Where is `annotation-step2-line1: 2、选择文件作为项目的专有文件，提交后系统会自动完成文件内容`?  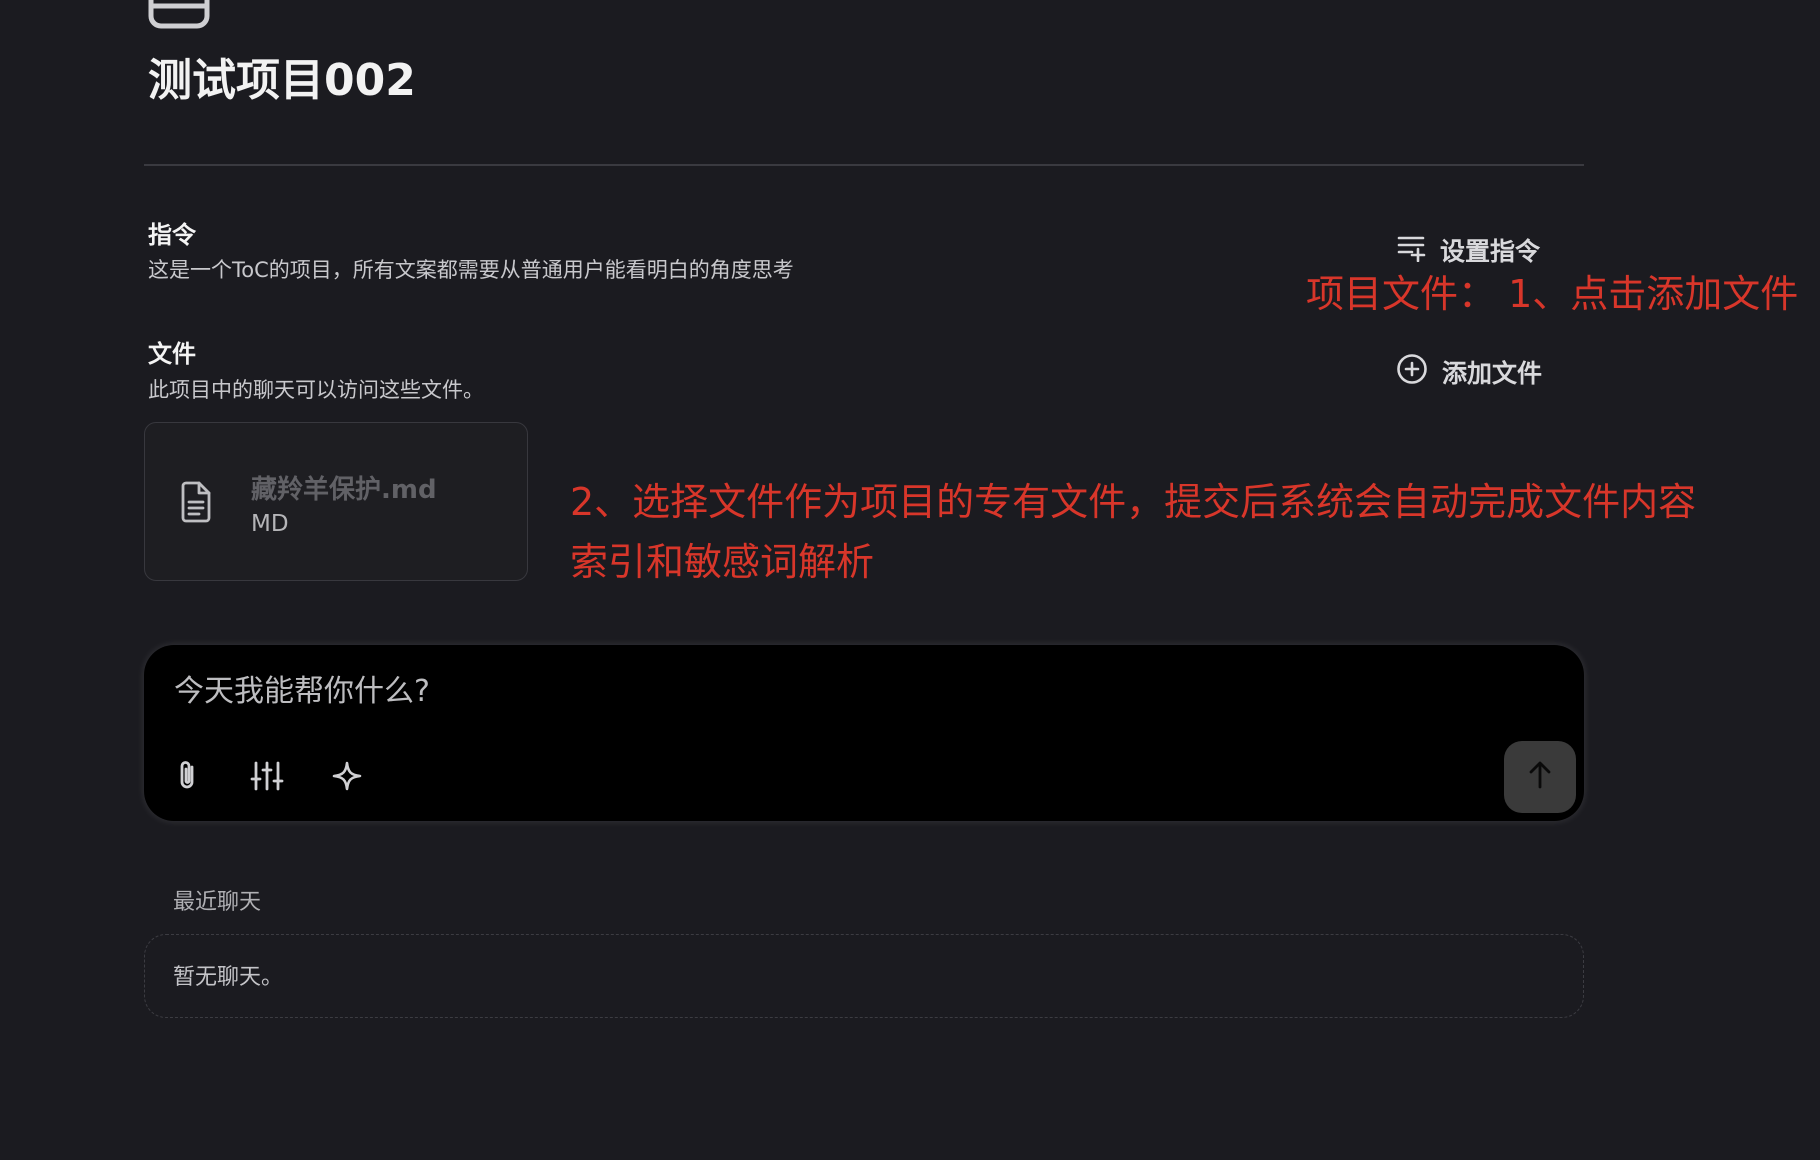
annotation-step2-line1: 2、选择文件作为项目的专有文件，提交后系统会自动完成文件内容 is located at coordinates (1133, 502).